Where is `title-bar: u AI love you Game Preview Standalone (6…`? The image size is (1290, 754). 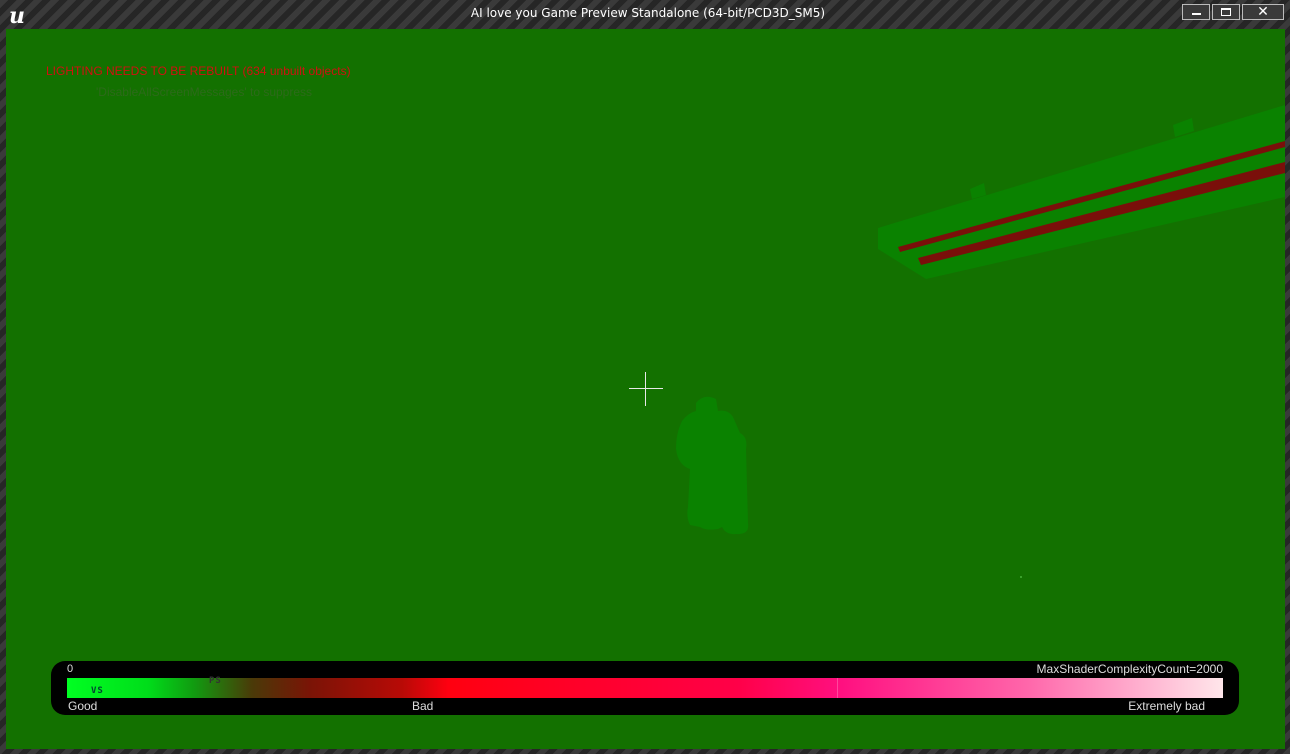 title-bar: u AI love you Game Preview Standalone (6… is located at coordinates (645, 14).